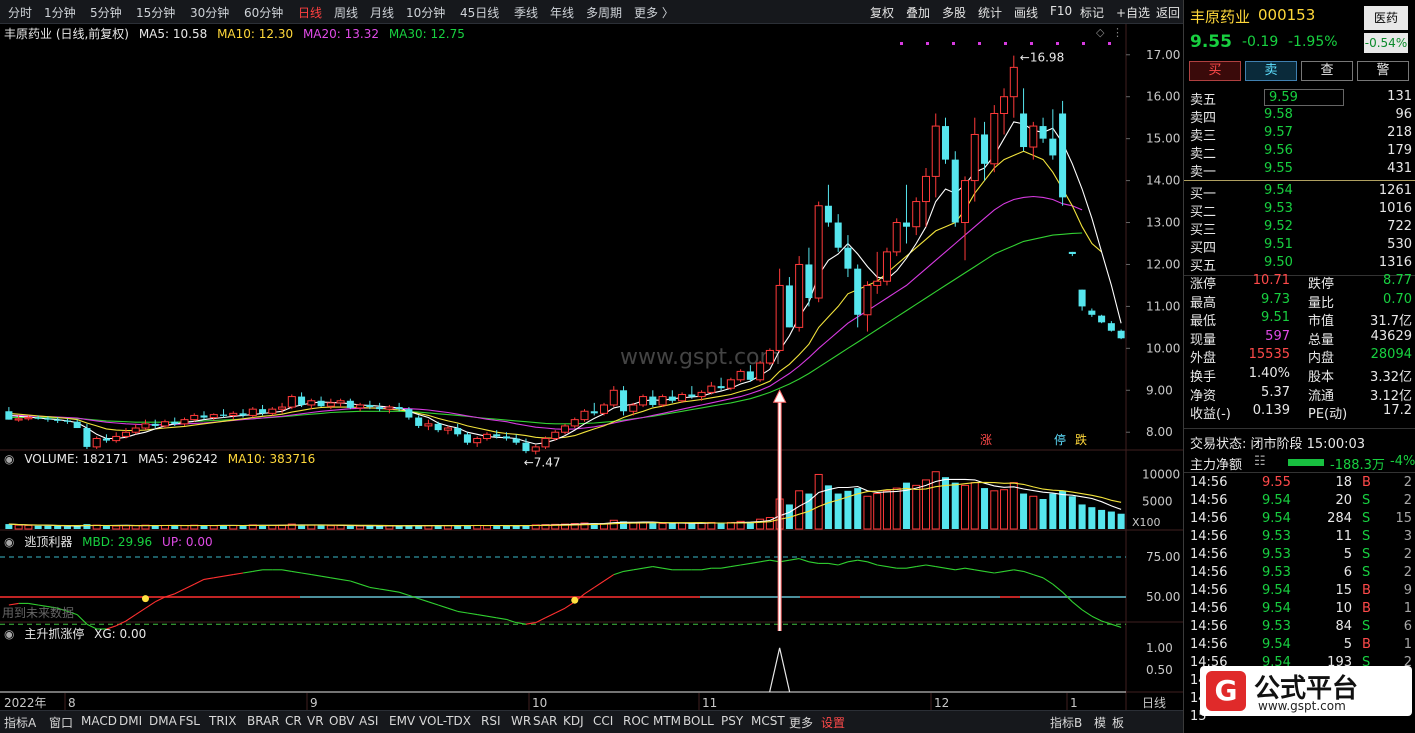 The width and height of the screenshot is (1415, 733). I want to click on indicator-tab-18: CCI, so click(603, 721).